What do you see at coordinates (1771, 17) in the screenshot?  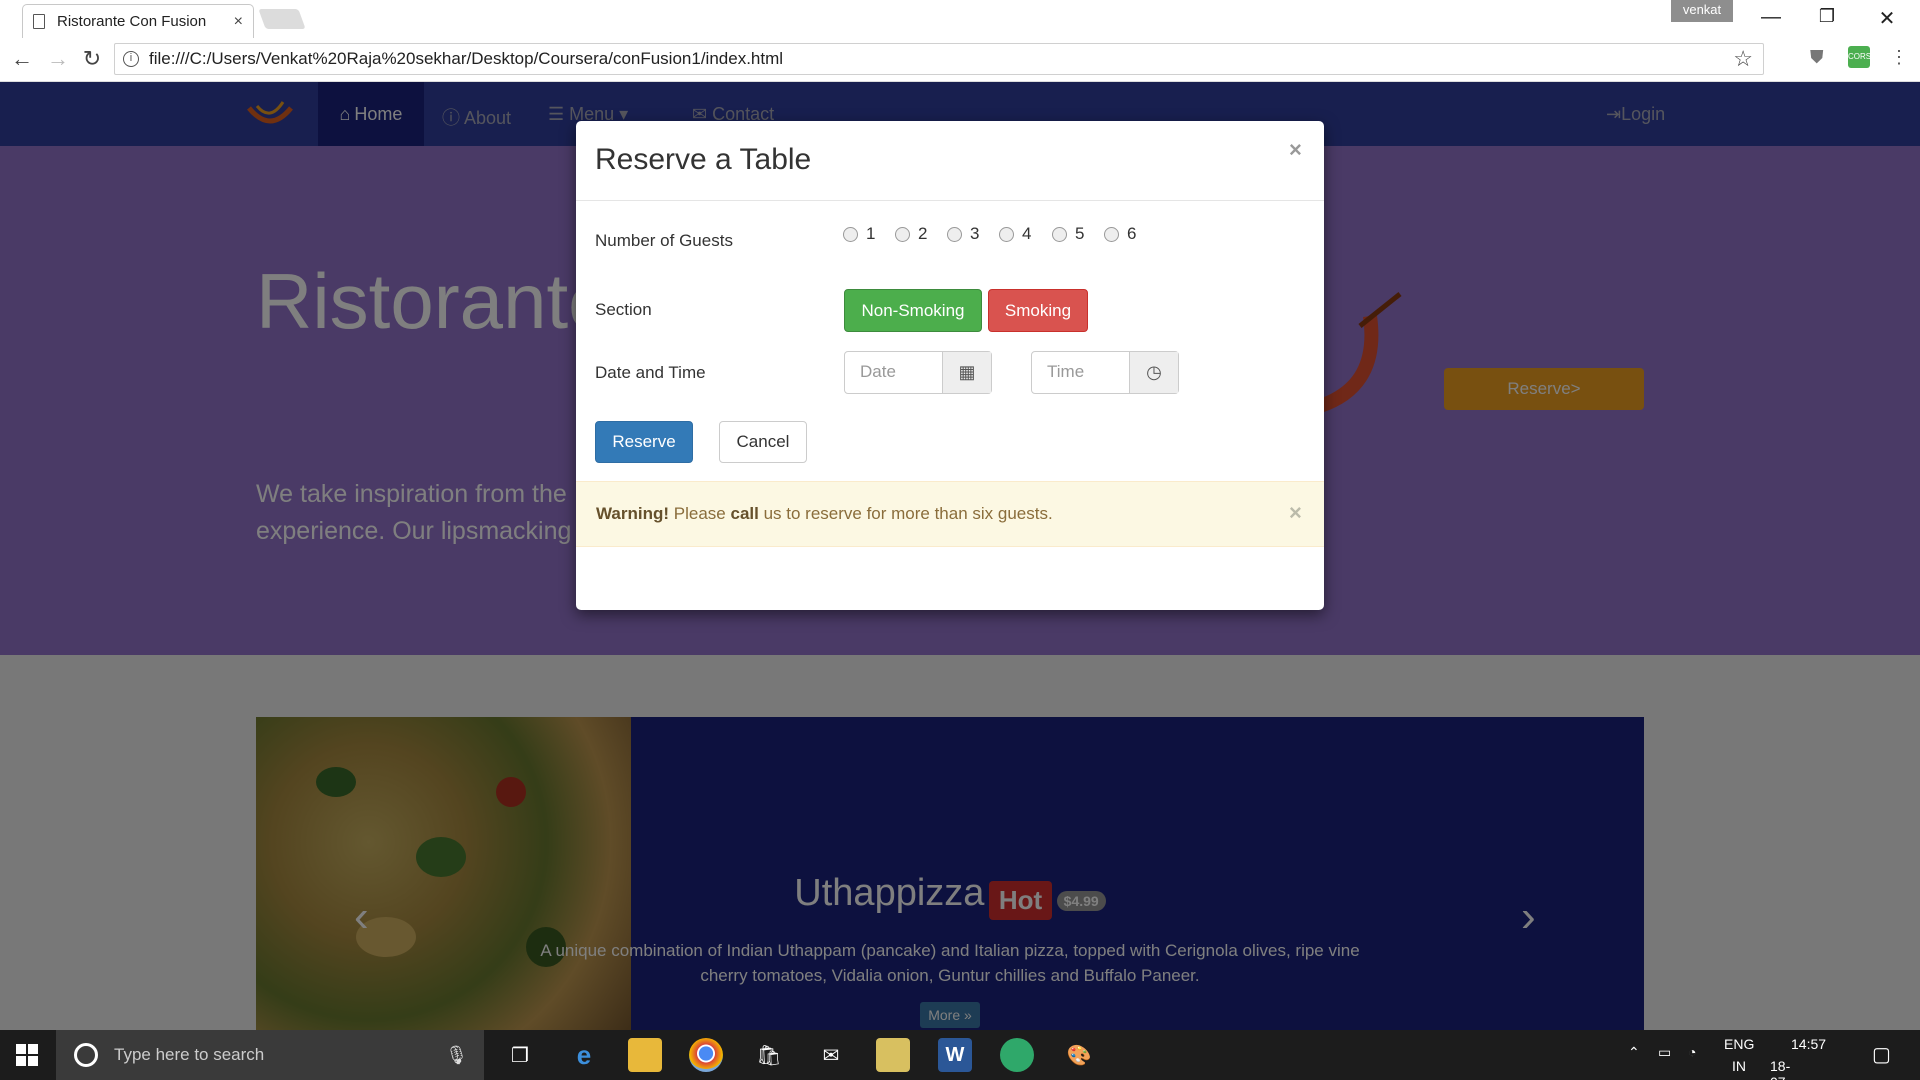 I see `minimize-button: —` at bounding box center [1771, 17].